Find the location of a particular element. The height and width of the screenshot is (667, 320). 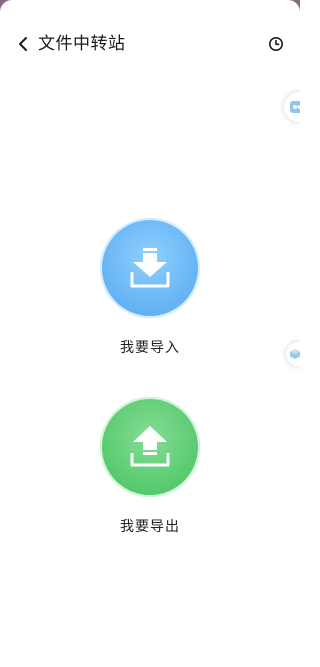

export-label: 我要导出 is located at coordinates (150, 527).